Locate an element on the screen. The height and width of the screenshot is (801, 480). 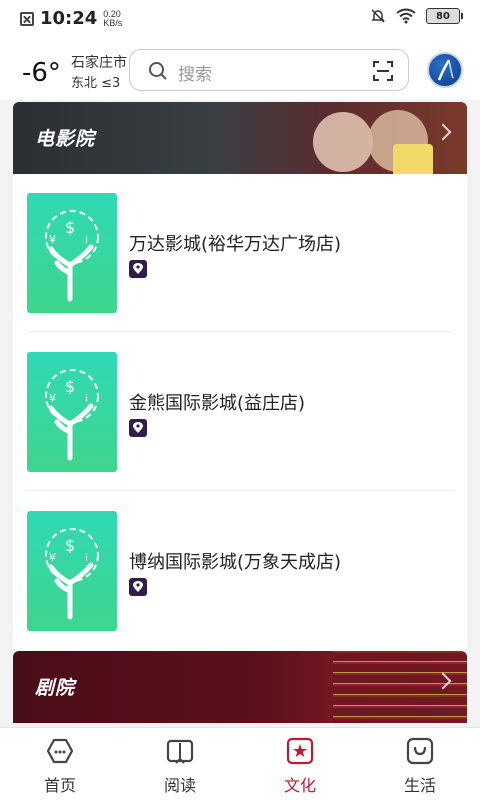
notification-close-icon is located at coordinates (27, 18).